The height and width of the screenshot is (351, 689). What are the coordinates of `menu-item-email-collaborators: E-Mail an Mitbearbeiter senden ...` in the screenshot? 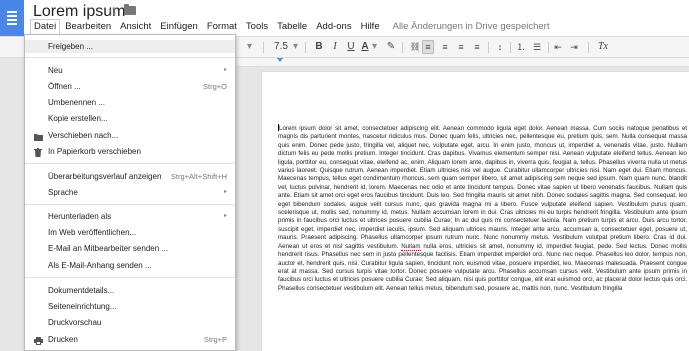 It's located at (130, 248).